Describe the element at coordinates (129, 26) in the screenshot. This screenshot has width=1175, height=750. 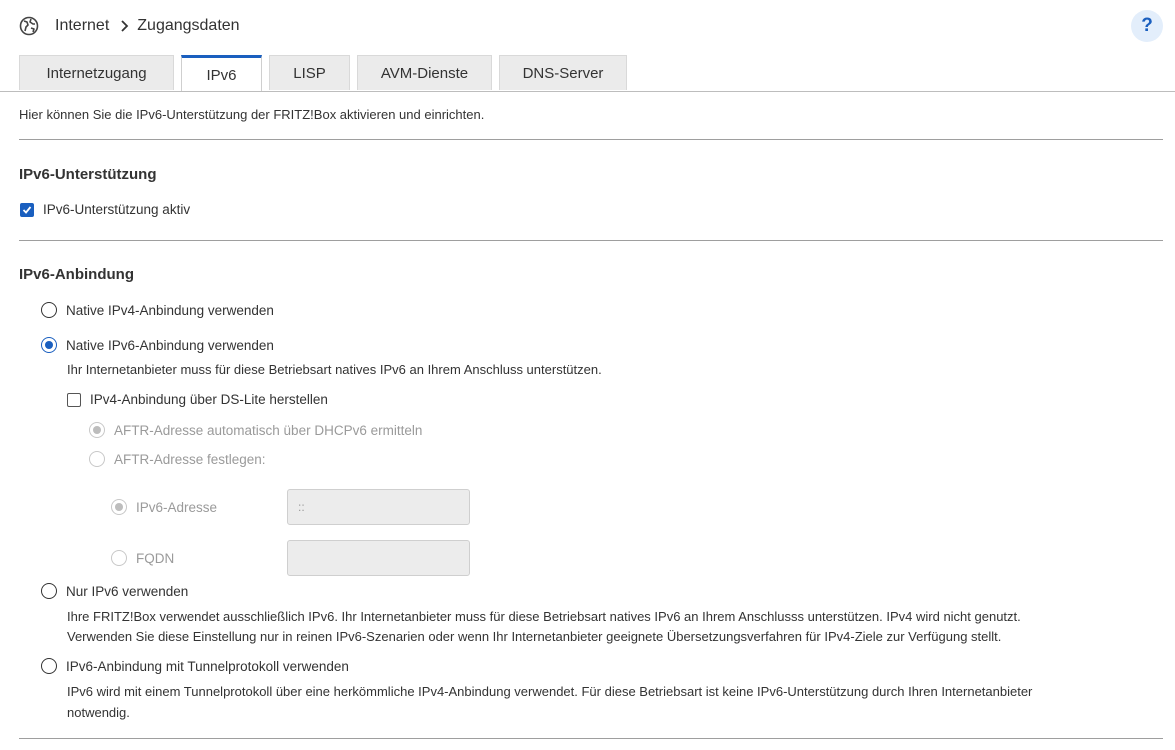
I see `breadcrumb: Internet Zugangsdaten` at that location.